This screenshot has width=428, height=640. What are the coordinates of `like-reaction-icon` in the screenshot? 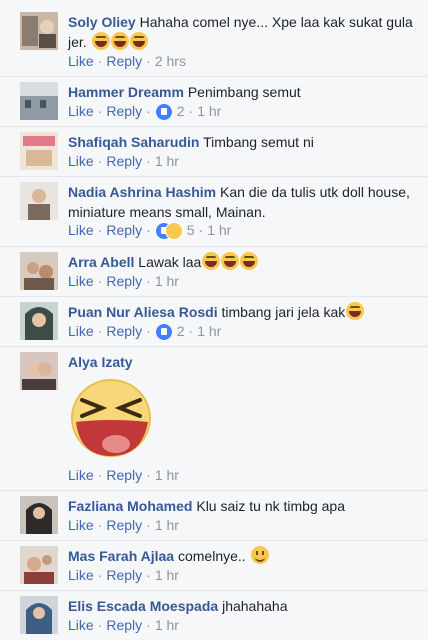 It's located at (163, 332).